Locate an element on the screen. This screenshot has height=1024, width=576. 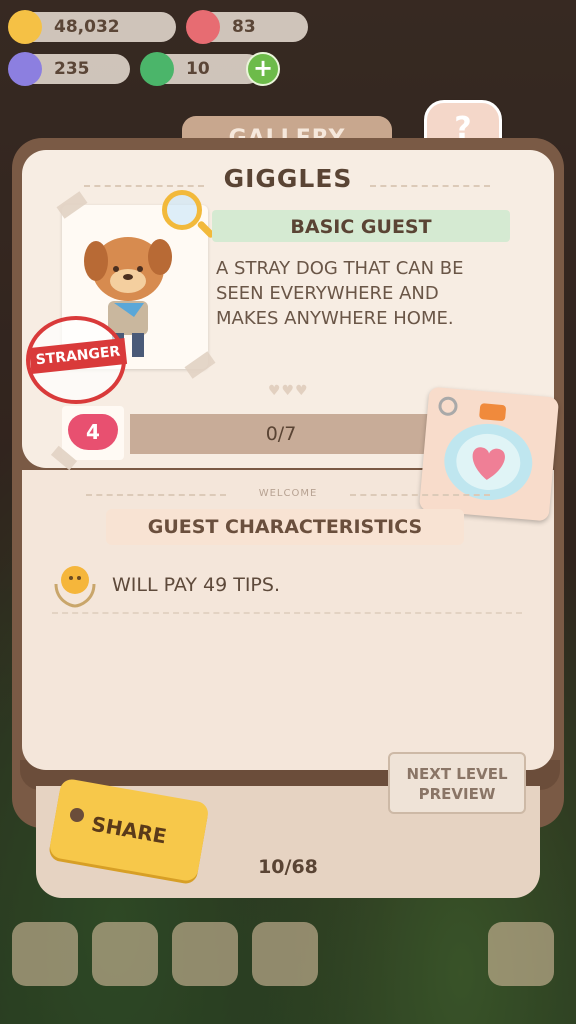
moon-counter: 235 is located at coordinates (69, 69).